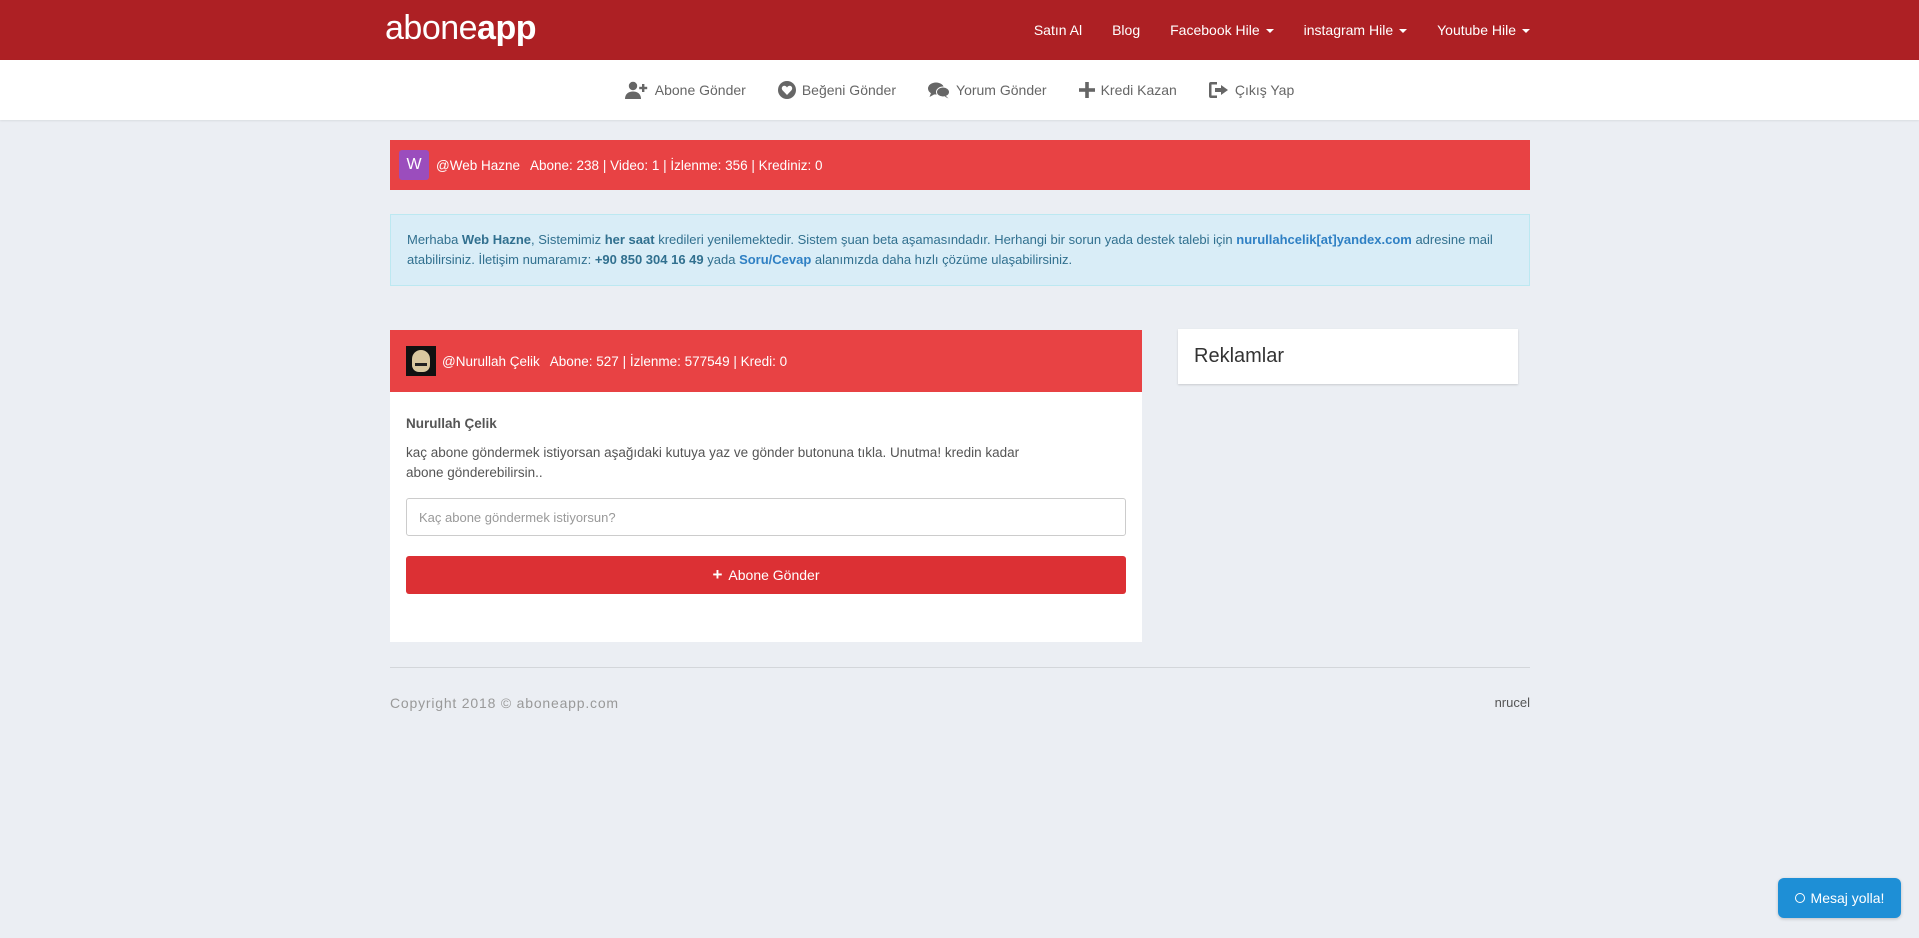 The height and width of the screenshot is (938, 1919). What do you see at coordinates (1512, 702) in the screenshot?
I see `footer-credit: nrucel` at bounding box center [1512, 702].